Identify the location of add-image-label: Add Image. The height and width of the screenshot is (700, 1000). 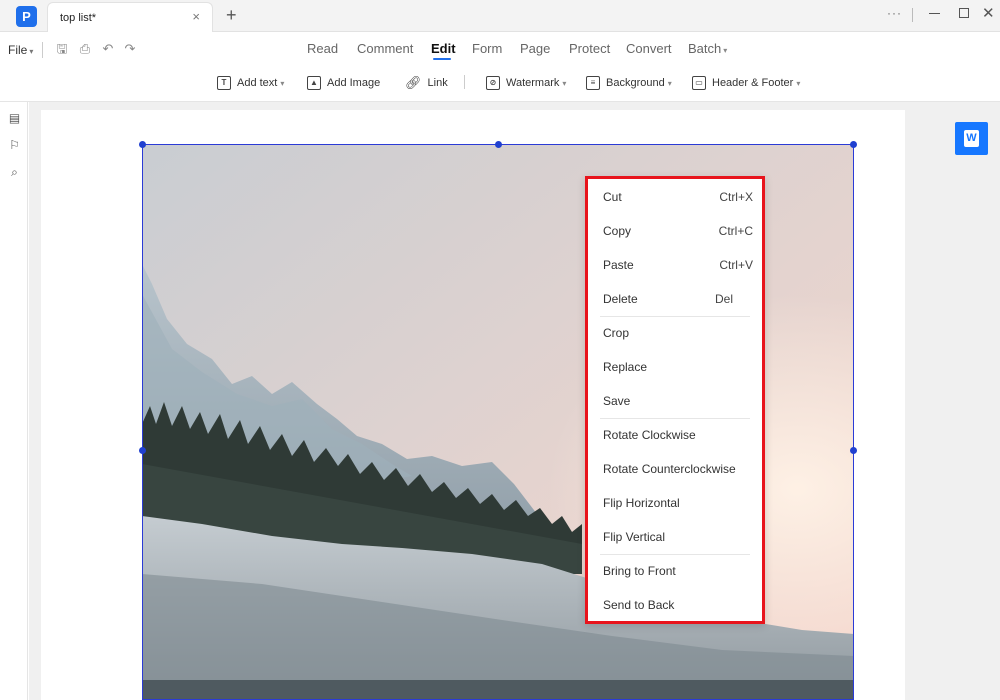
(354, 83).